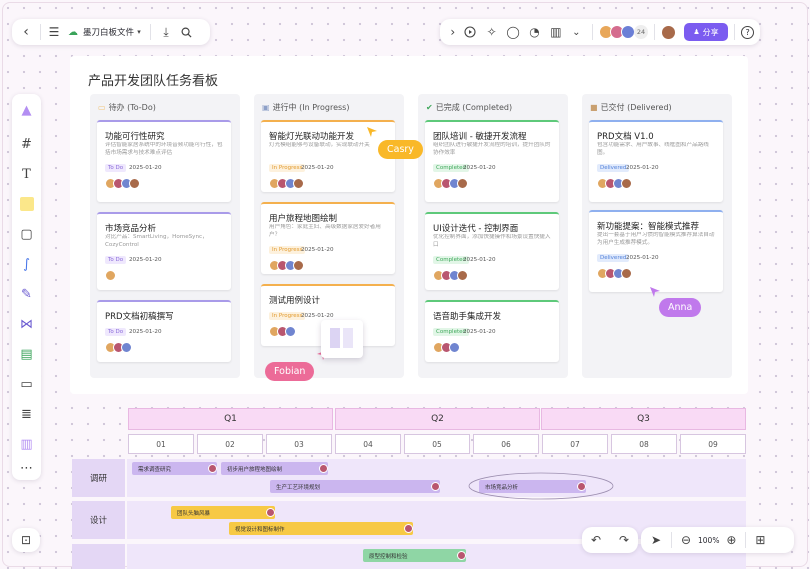  I want to click on back-icon: ‹, so click(26, 32).